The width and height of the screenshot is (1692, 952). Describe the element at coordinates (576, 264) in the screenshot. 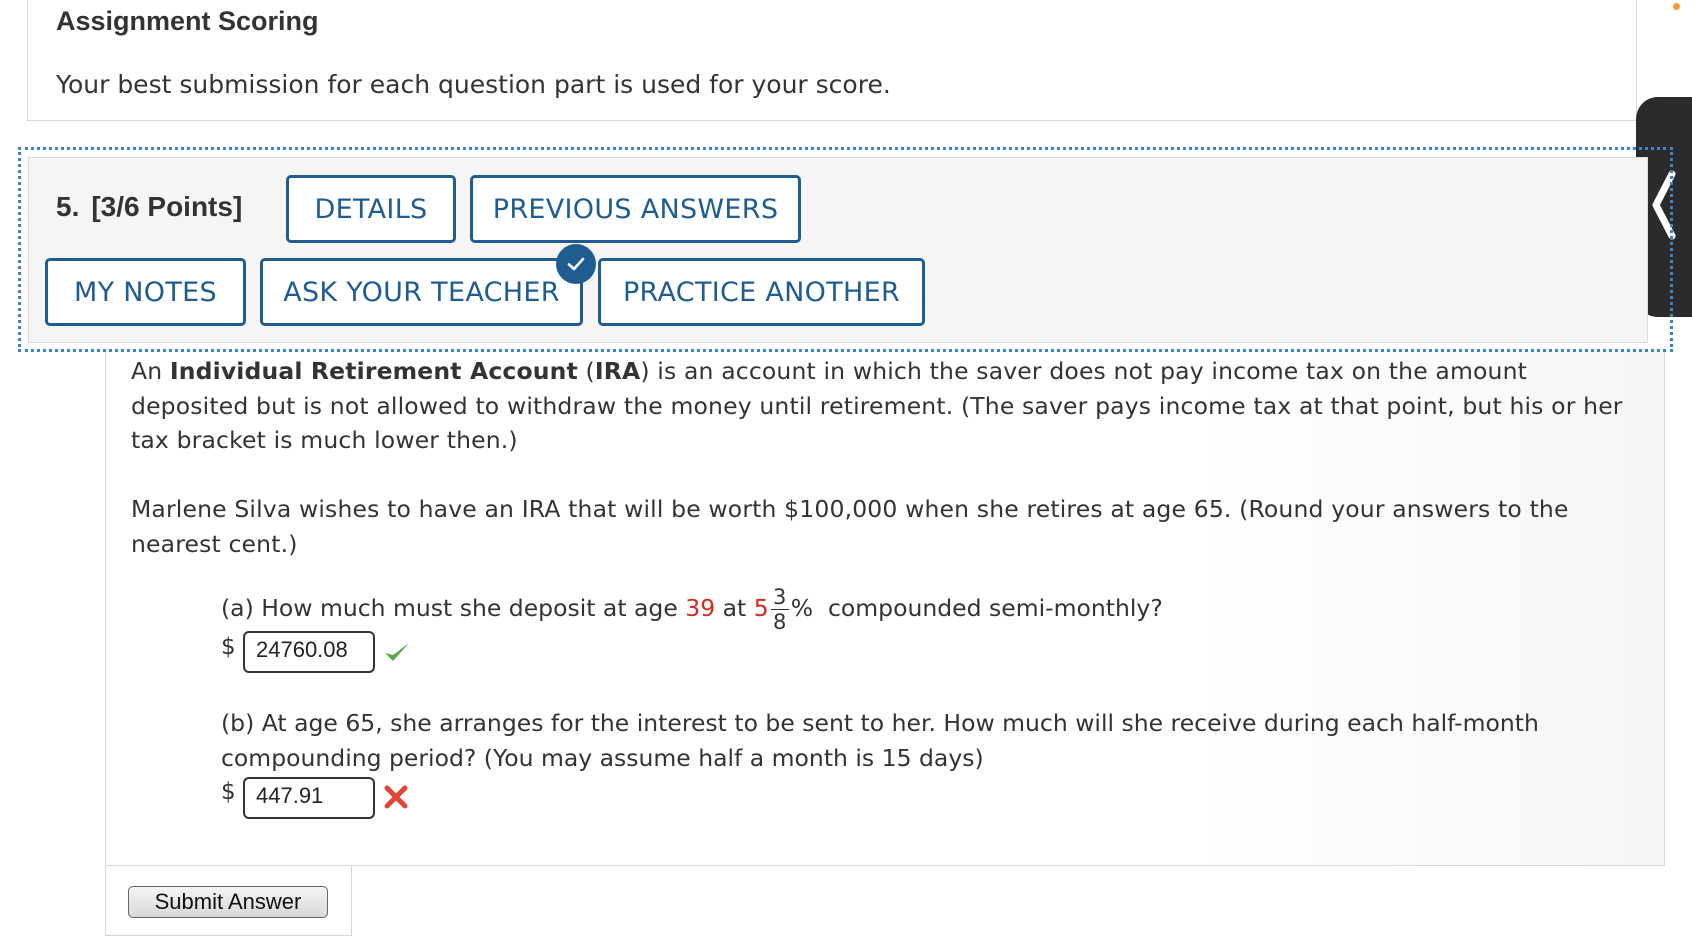

I see `check-icon` at that location.